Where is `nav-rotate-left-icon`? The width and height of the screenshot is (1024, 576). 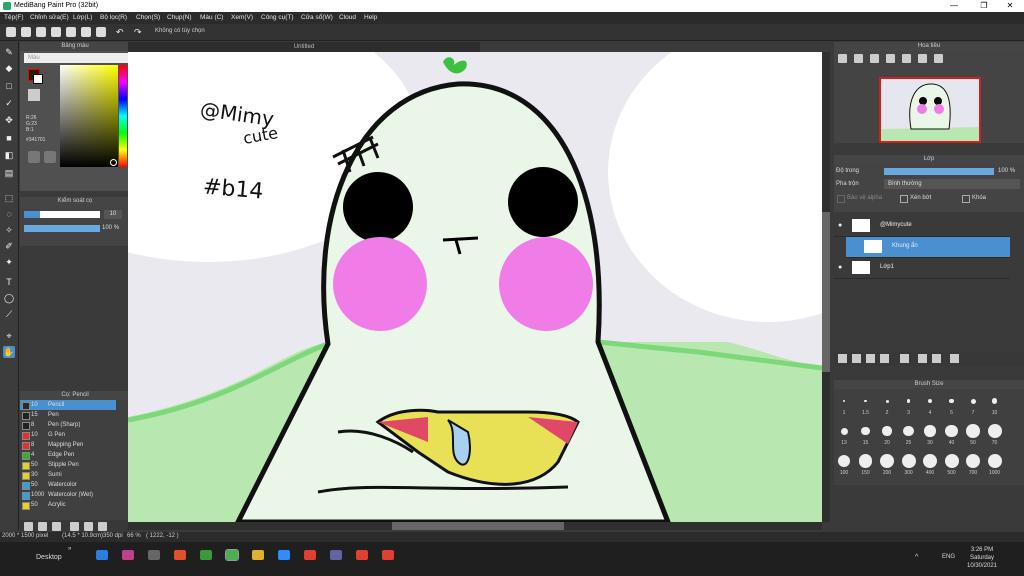 nav-rotate-left-icon is located at coordinates (906, 58).